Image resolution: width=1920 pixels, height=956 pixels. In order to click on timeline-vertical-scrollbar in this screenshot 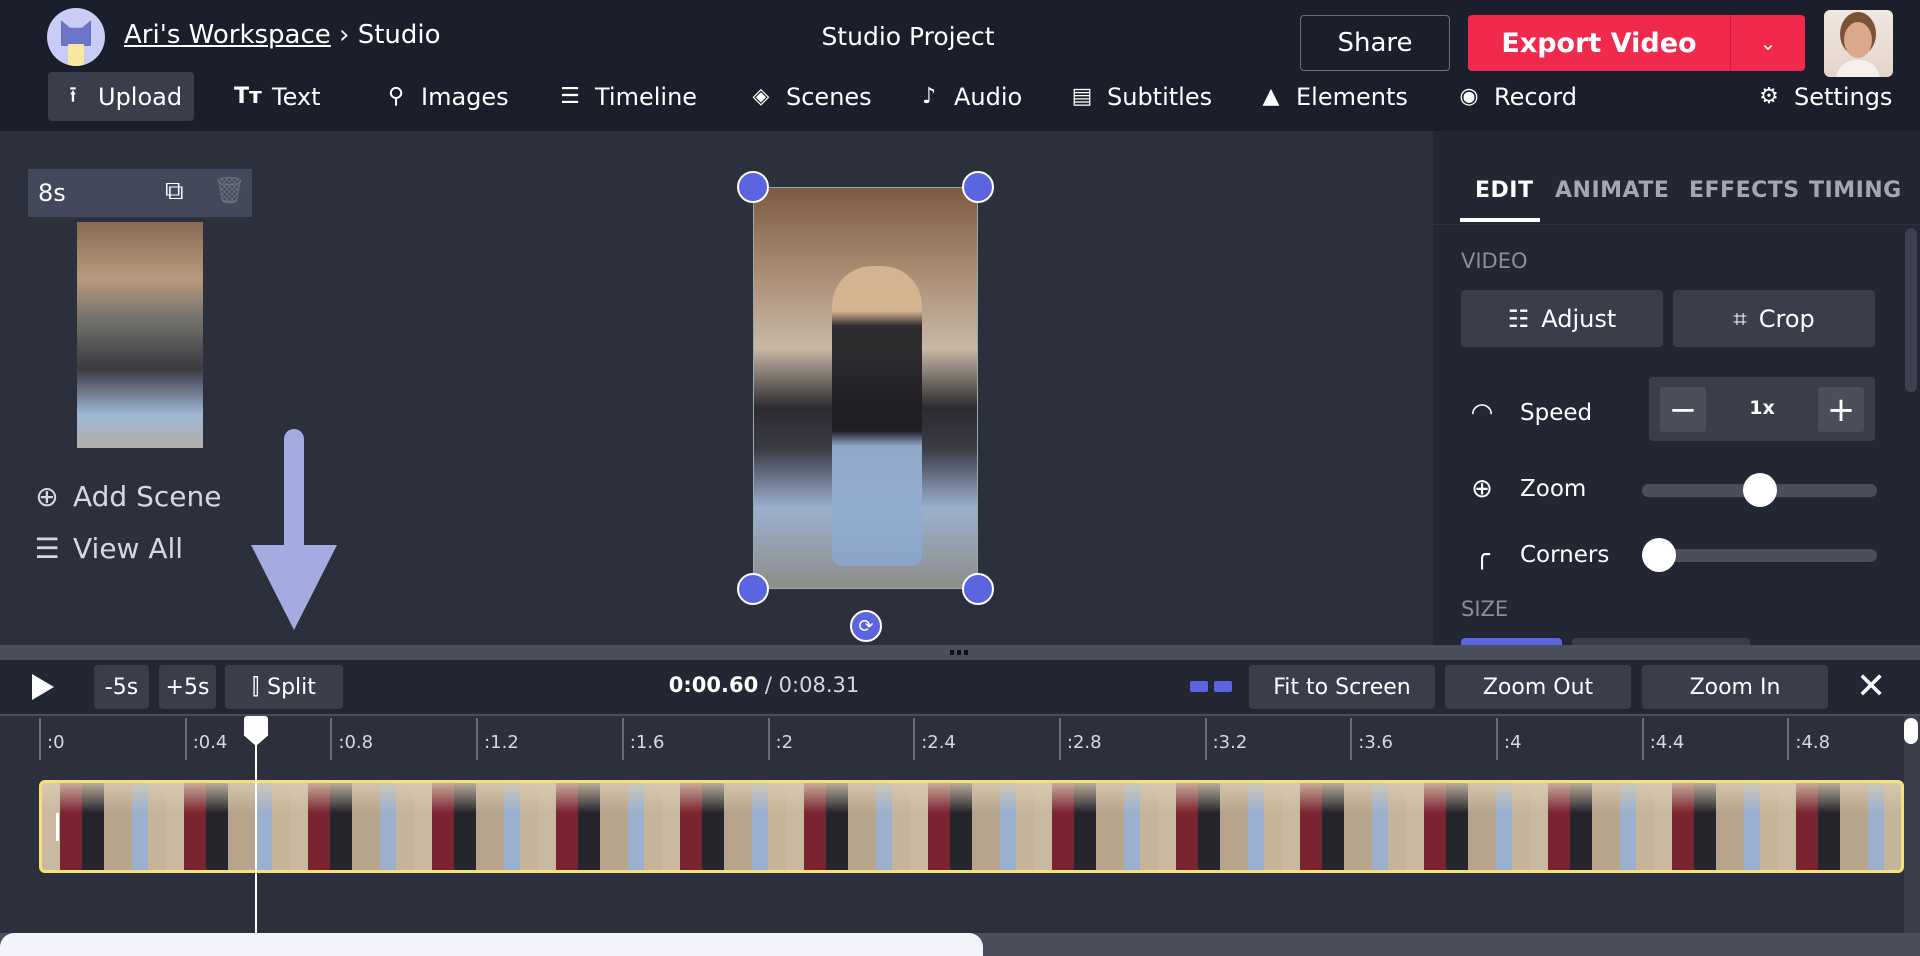, I will do `click(1912, 824)`.